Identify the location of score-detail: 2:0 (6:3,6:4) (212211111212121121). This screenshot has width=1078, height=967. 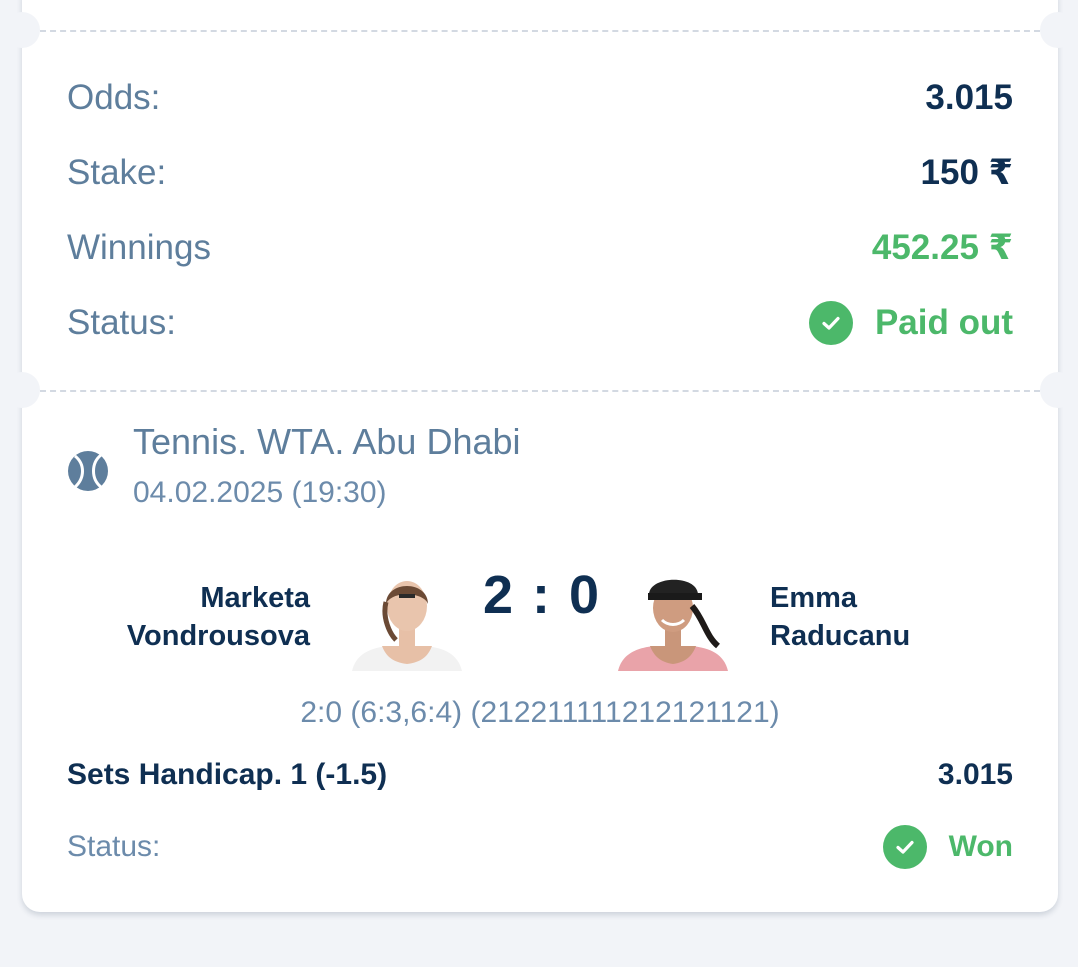
(540, 712).